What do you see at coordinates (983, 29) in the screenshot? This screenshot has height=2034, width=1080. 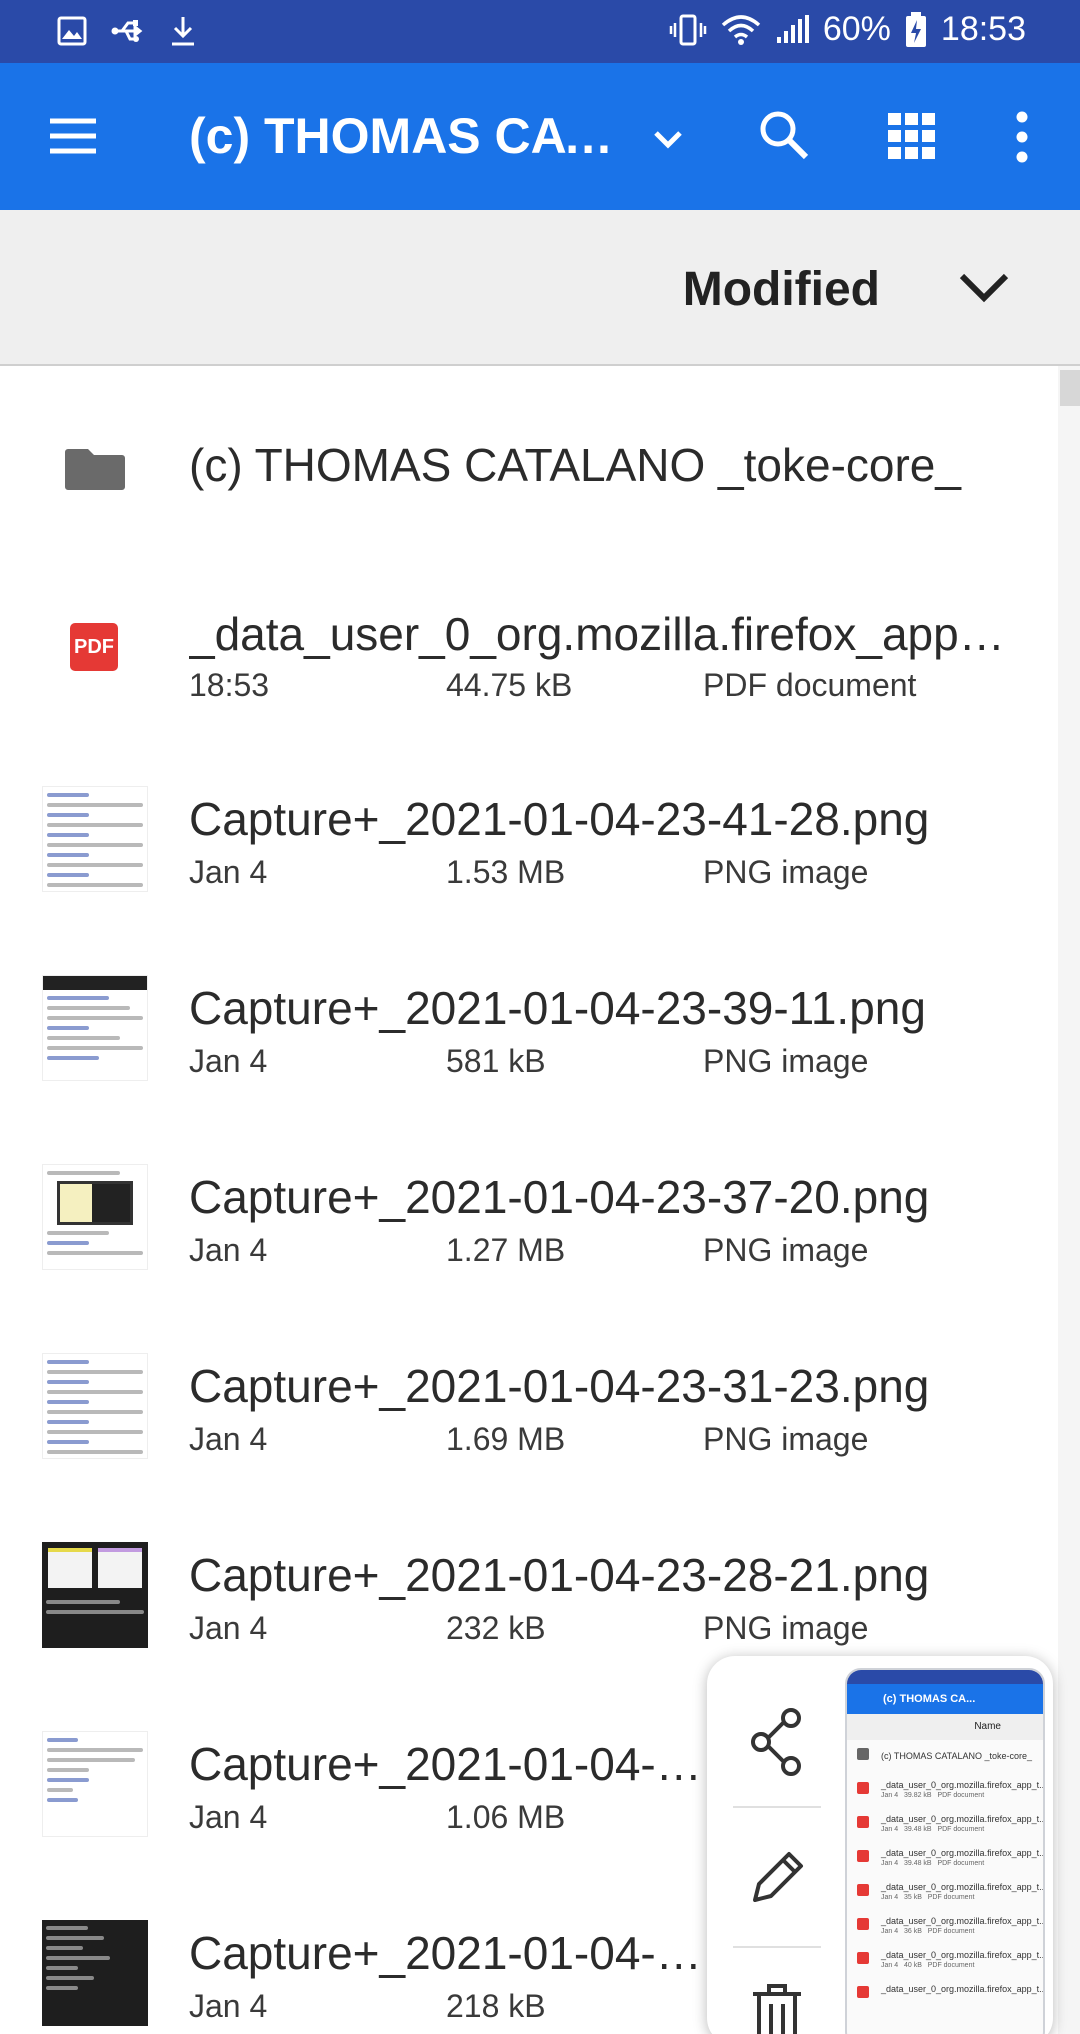 I see `clock: 18:53` at bounding box center [983, 29].